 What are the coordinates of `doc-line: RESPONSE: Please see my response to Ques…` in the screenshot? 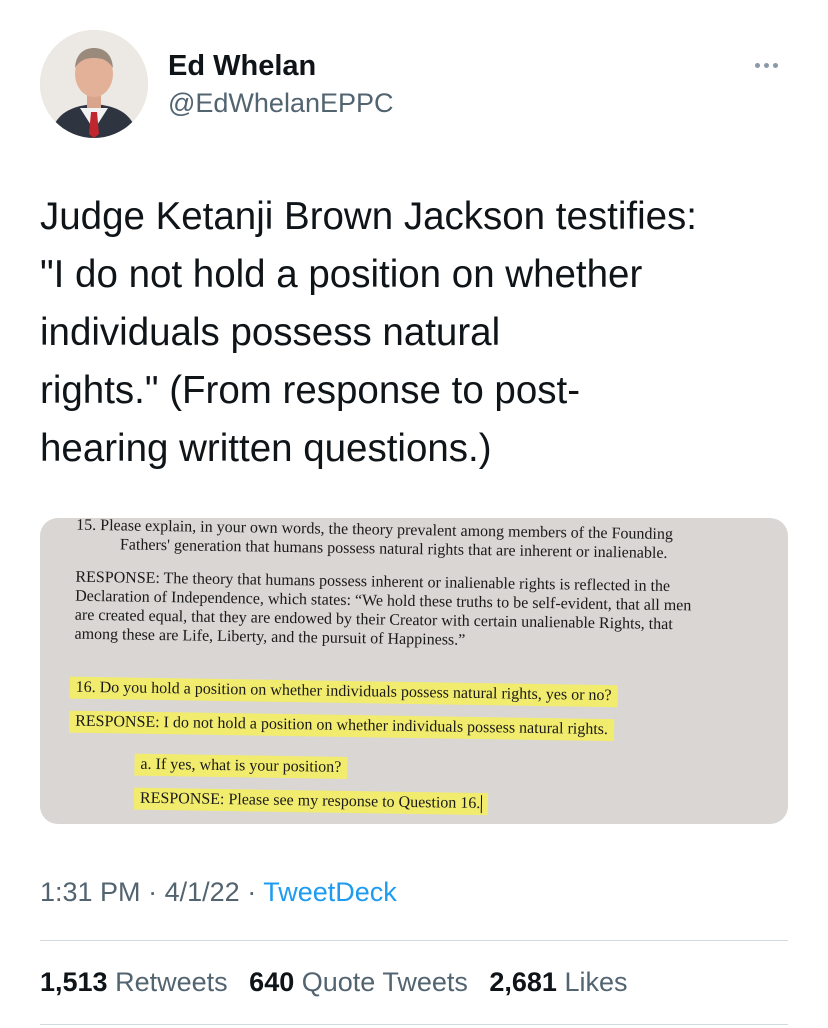 It's located at (310, 801).